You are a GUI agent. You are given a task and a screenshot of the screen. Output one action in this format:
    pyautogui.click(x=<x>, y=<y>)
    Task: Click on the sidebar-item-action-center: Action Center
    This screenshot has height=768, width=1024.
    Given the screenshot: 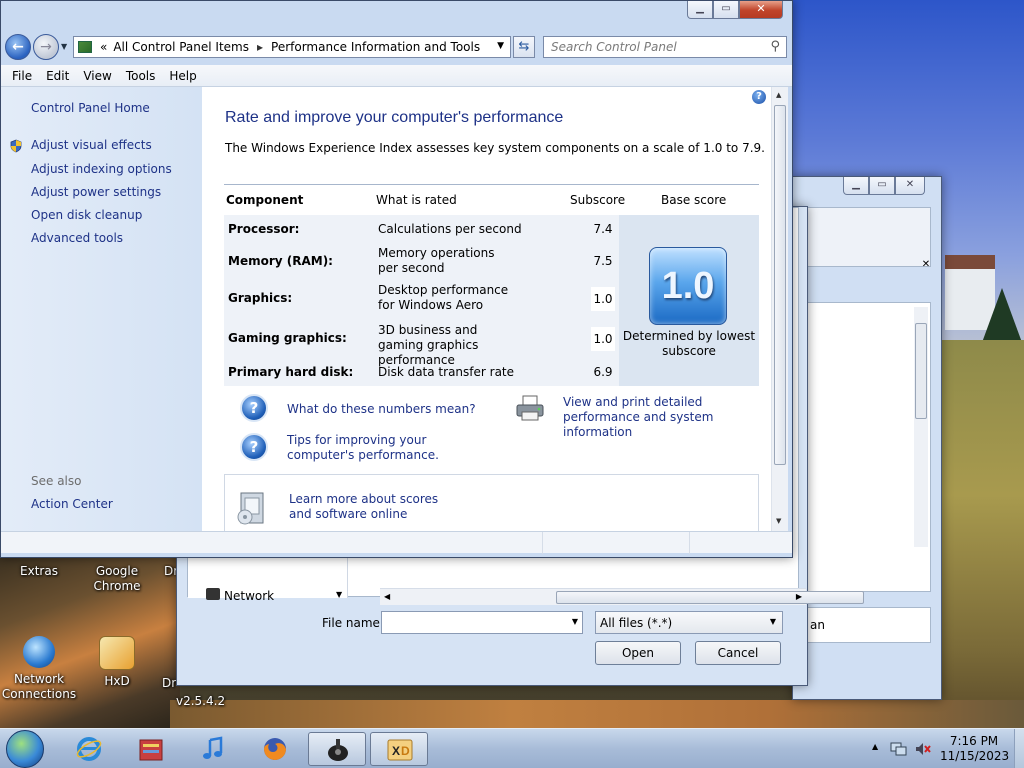 What is the action you would take?
    pyautogui.click(x=72, y=504)
    